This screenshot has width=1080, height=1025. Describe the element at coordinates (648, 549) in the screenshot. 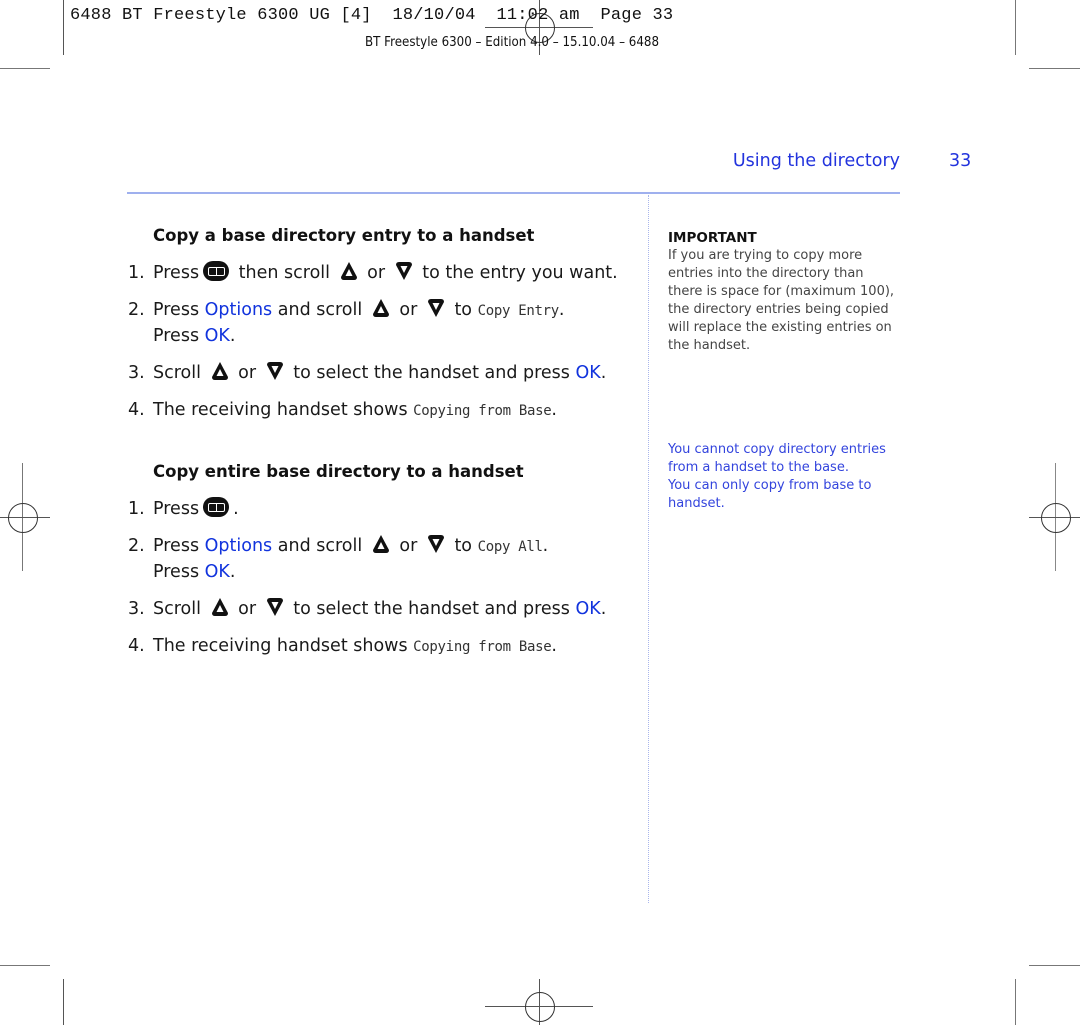

I see `column-divider` at that location.